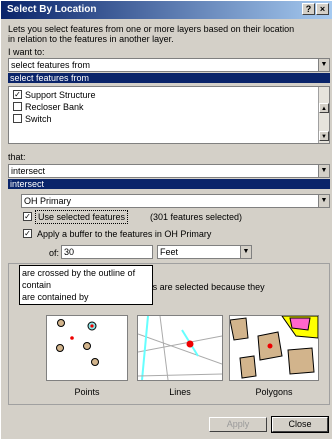 This screenshot has height=440, width=333. What do you see at coordinates (51, 65) in the screenshot?
I see `selection-method-value: select features from` at bounding box center [51, 65].